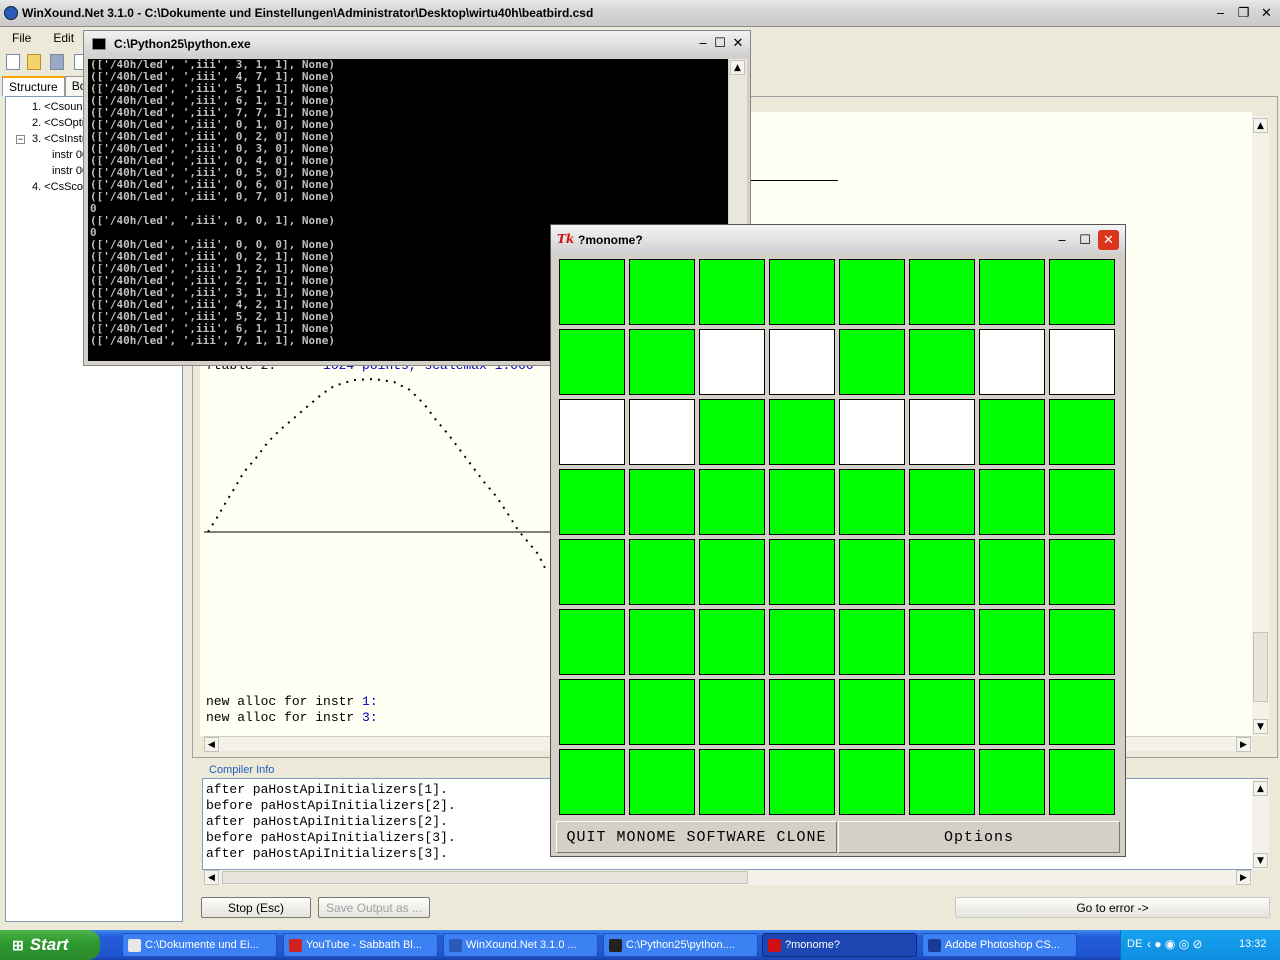  What do you see at coordinates (256, 907) in the screenshot?
I see `stop-button: Stop (Esc)` at bounding box center [256, 907].